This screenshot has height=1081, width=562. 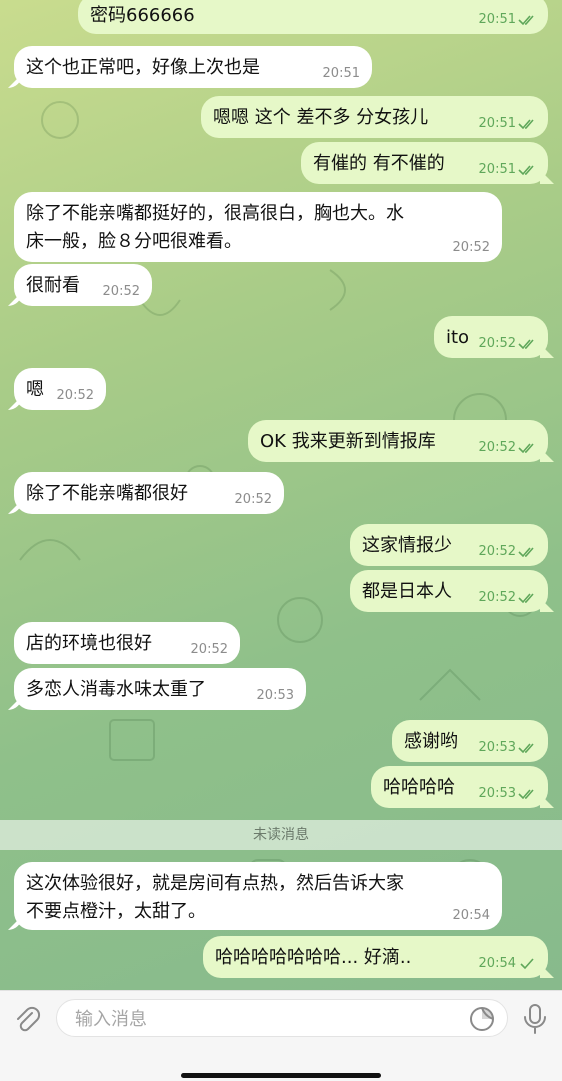 What do you see at coordinates (407, 545) in the screenshot?
I see `message-text: 这家情报少` at bounding box center [407, 545].